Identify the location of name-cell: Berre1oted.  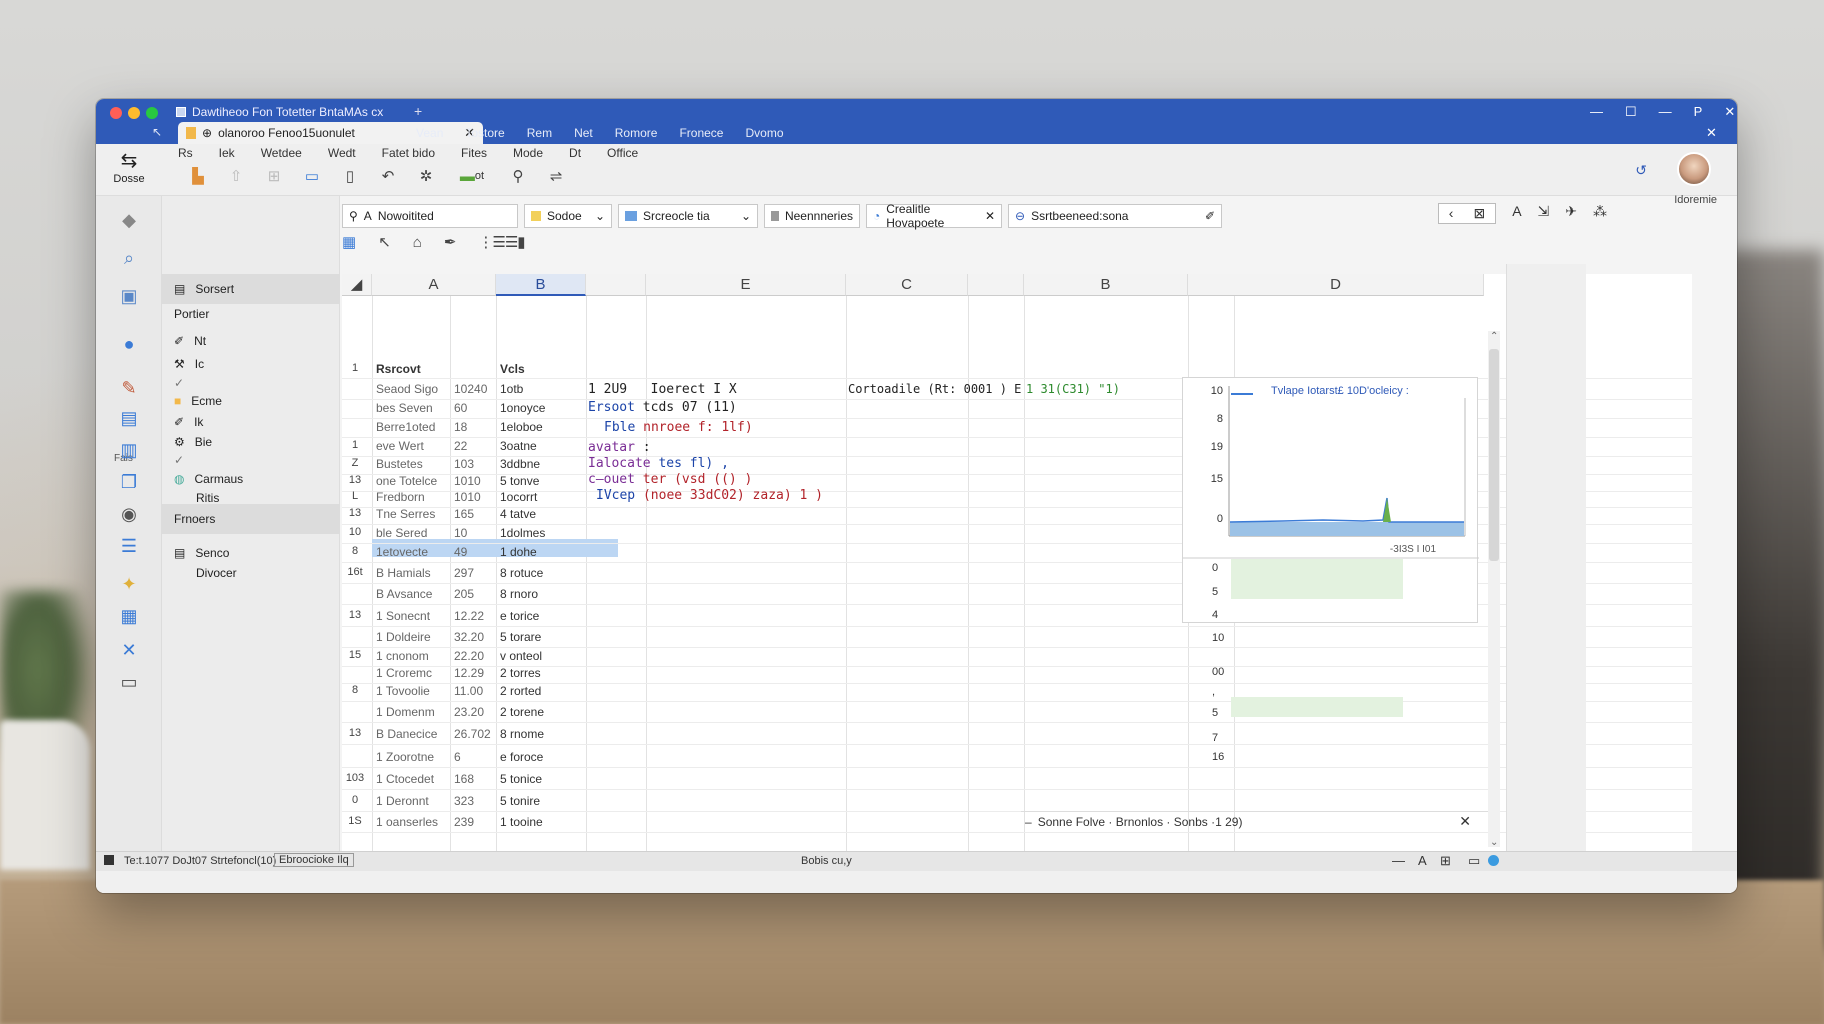
(405, 427).